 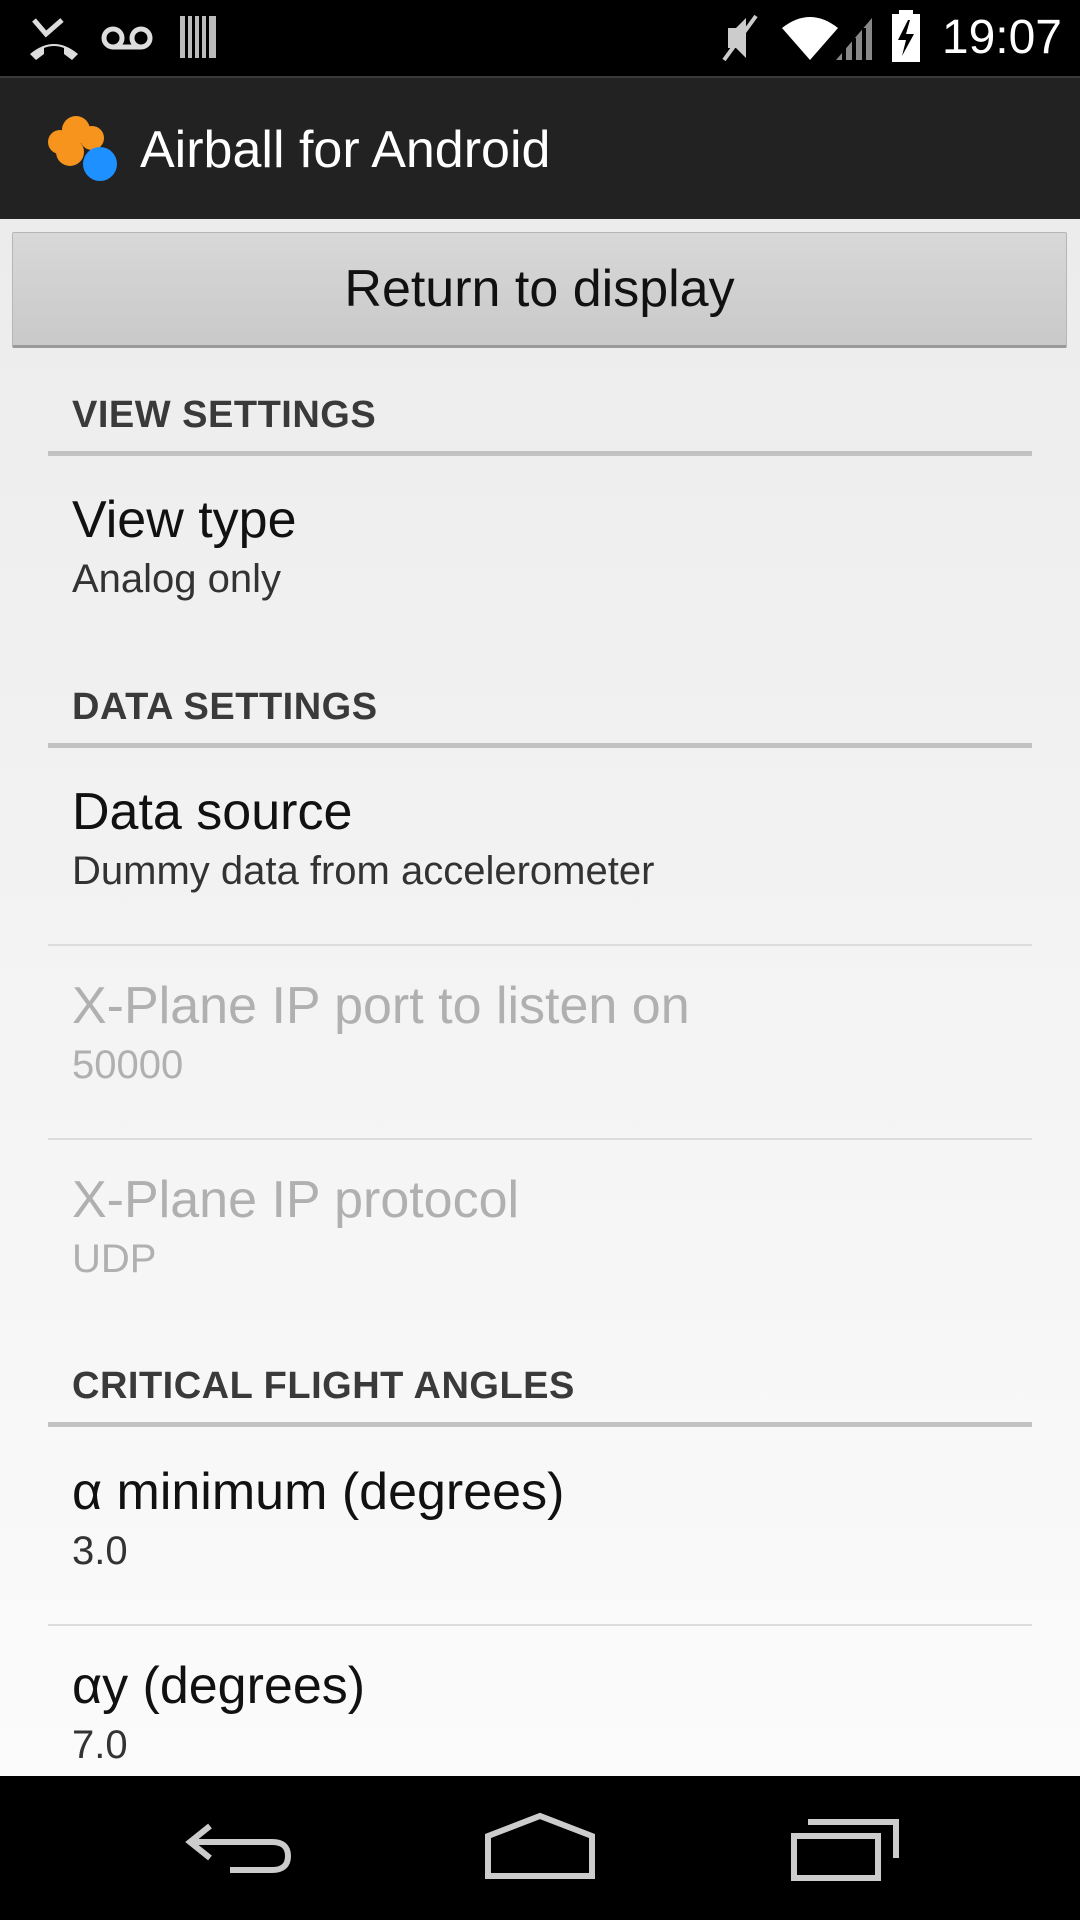 I want to click on pref-summary: 3.0, so click(x=100, y=1551).